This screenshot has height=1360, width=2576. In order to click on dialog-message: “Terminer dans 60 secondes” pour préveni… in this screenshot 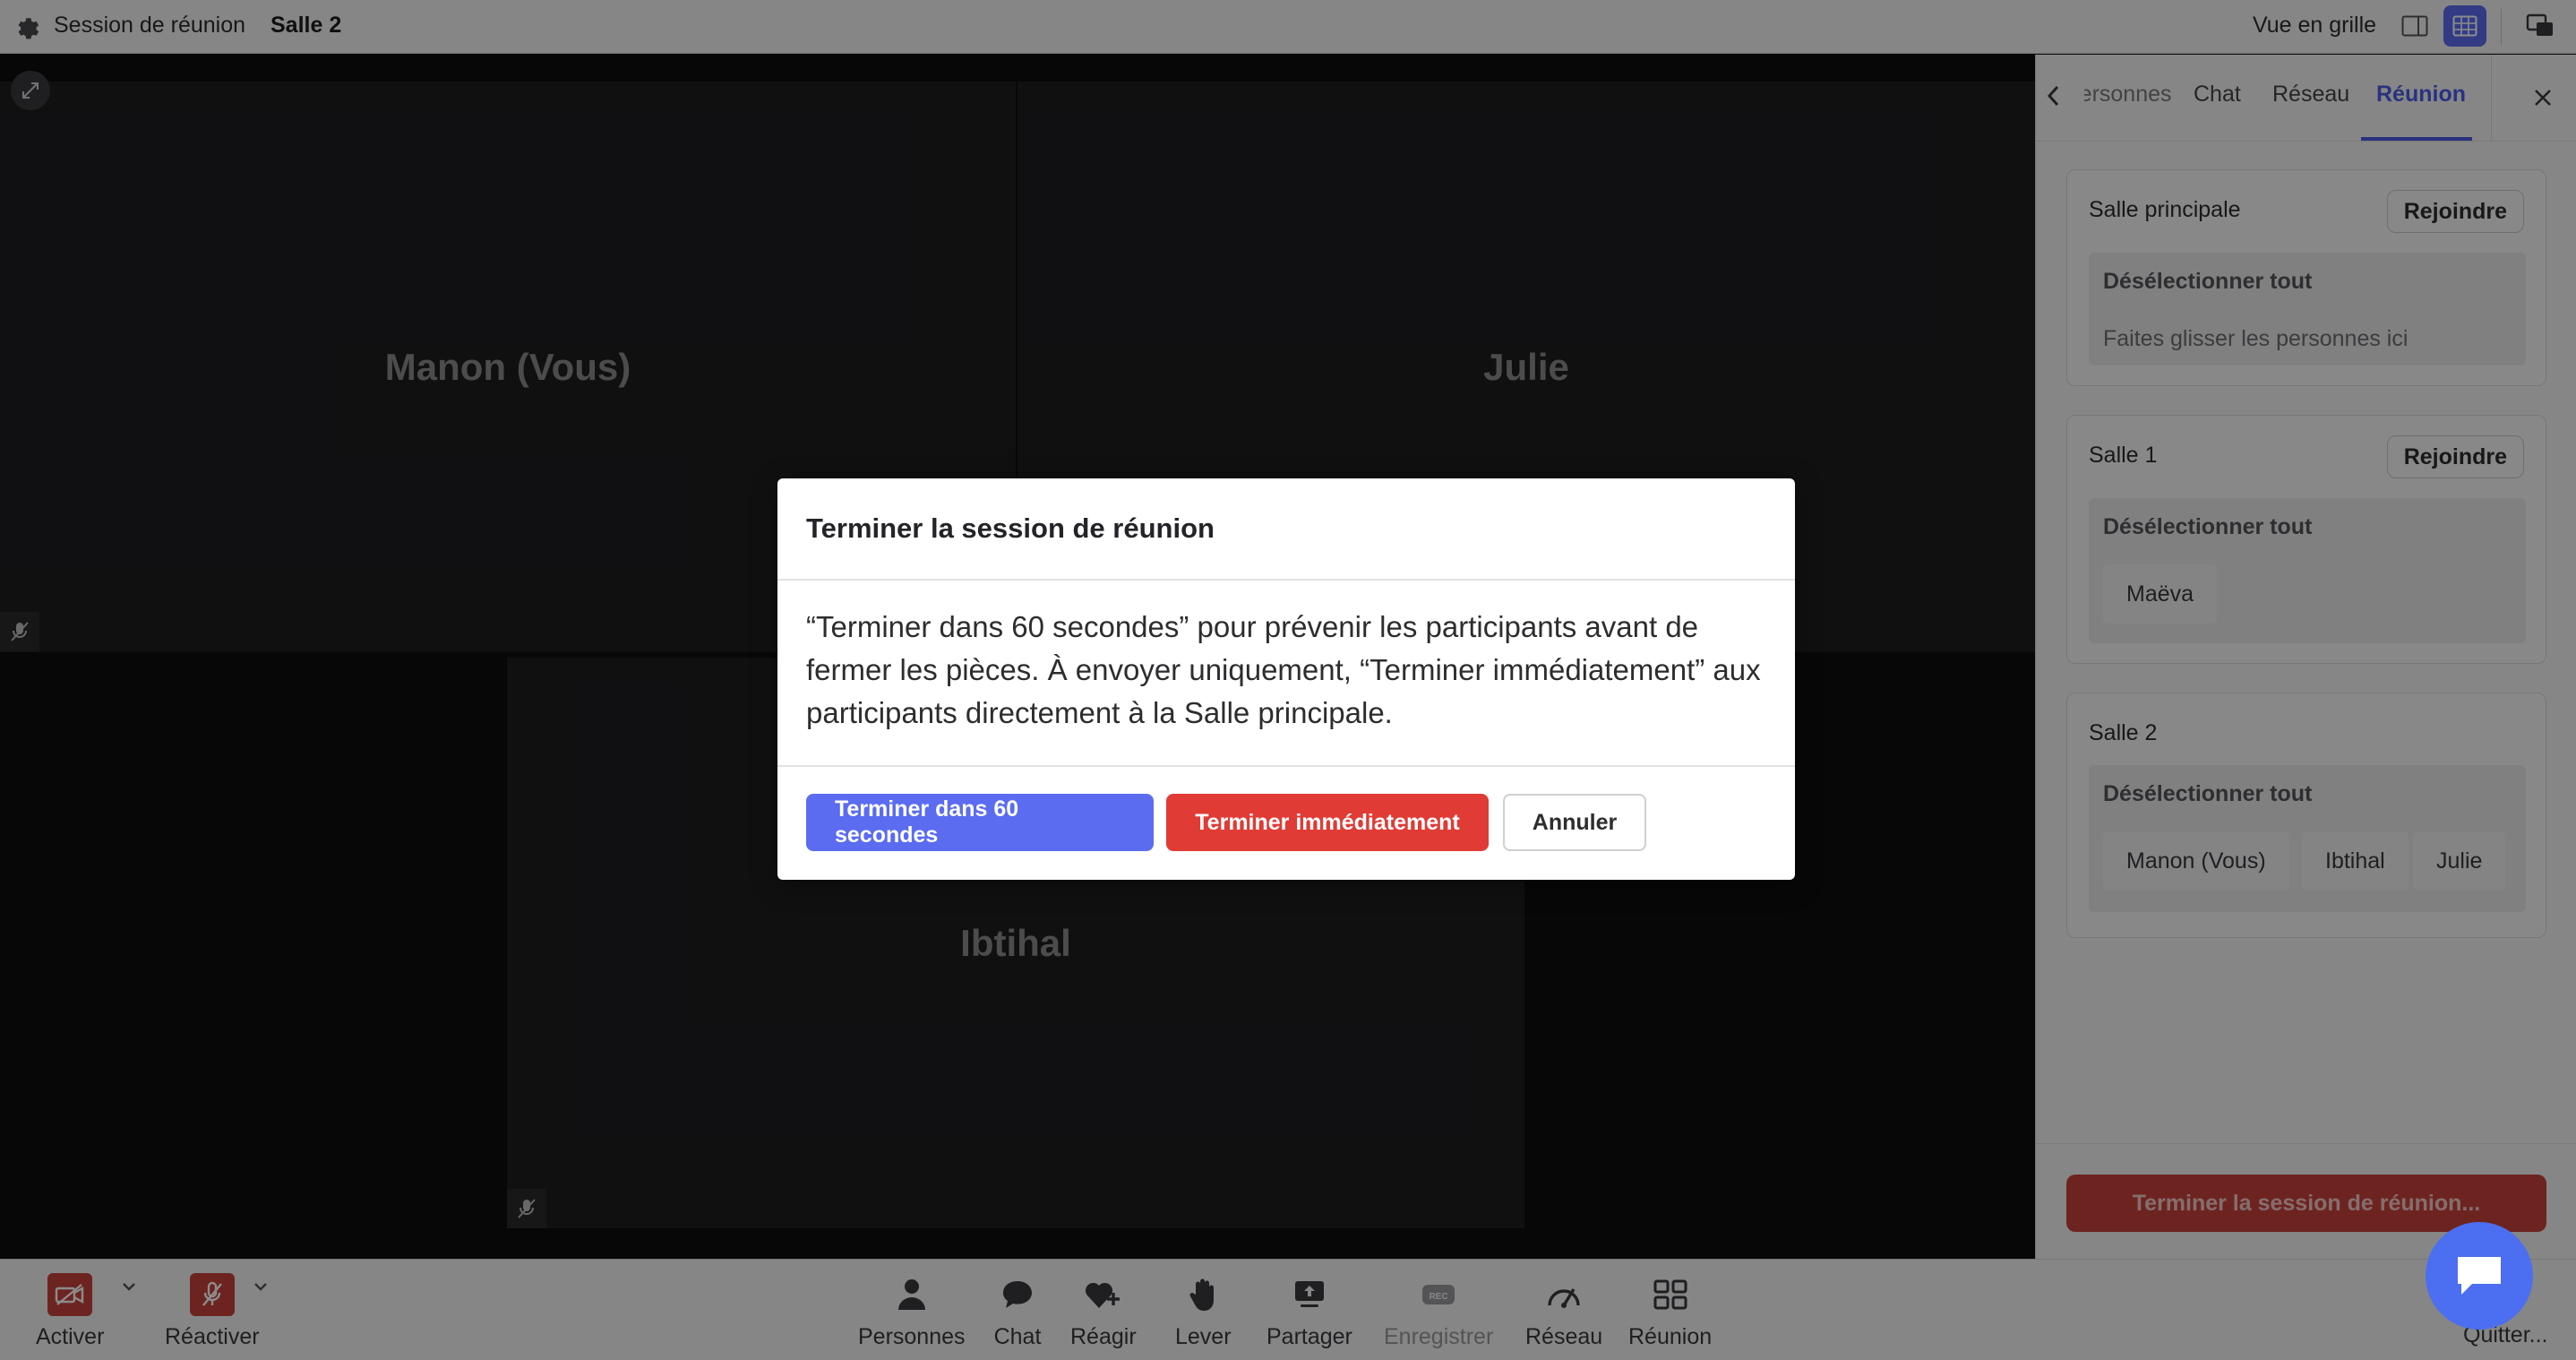, I will do `click(1283, 669)`.